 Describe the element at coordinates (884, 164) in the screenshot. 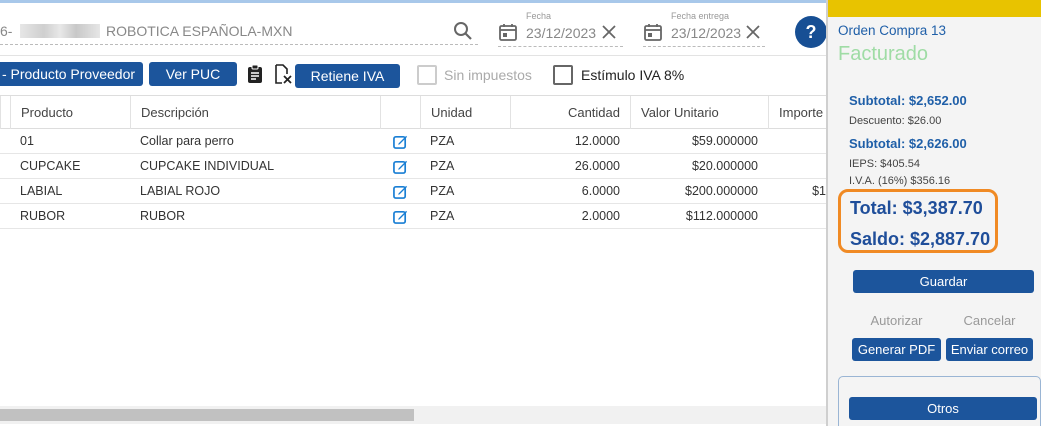

I see `ieps-line: IEPS: $405.54` at that location.